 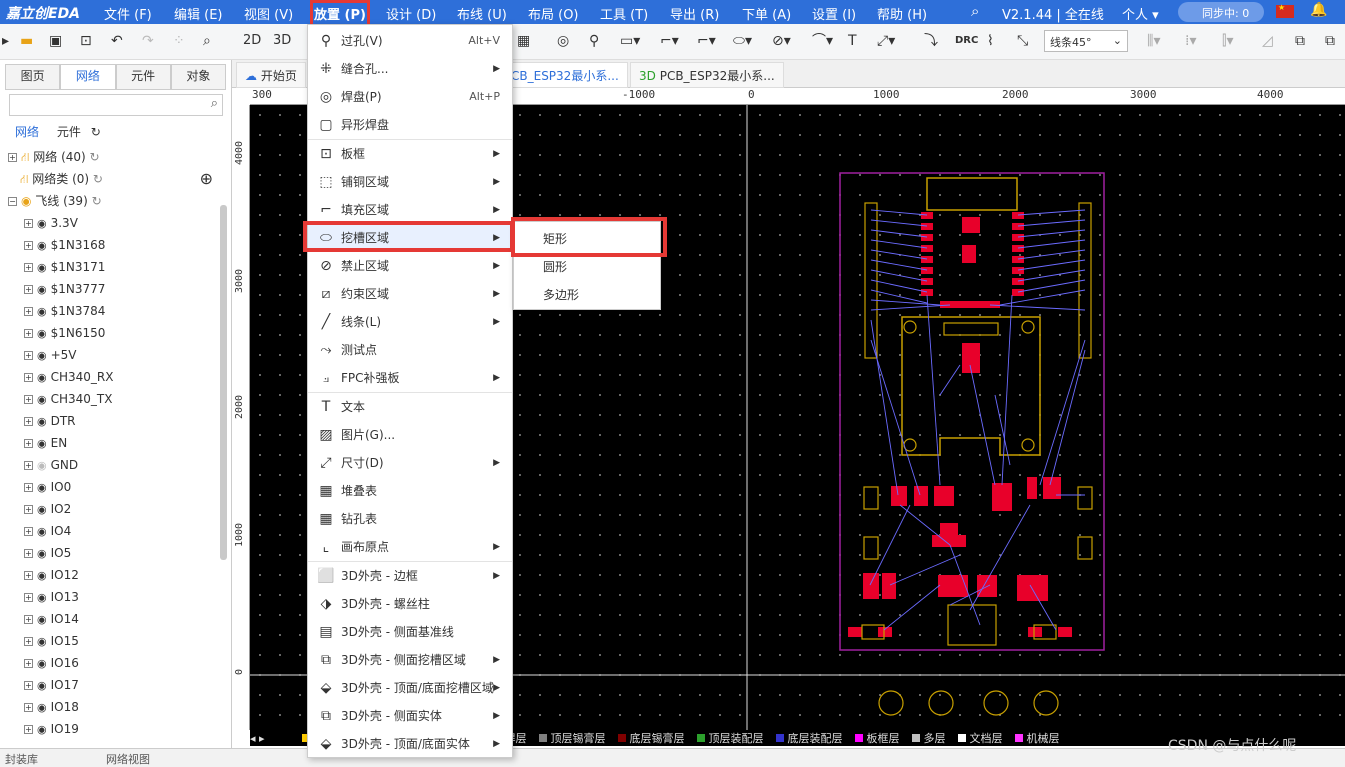 I want to click on drc-button: DRC, so click(x=966, y=41).